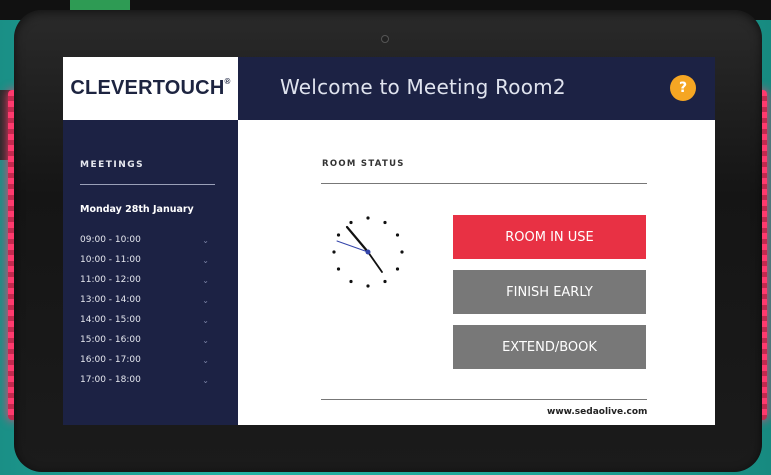 This screenshot has width=771, height=475. What do you see at coordinates (147, 320) in the screenshot?
I see `meeting-slot: 14:00 - 15:00 ⌄` at bounding box center [147, 320].